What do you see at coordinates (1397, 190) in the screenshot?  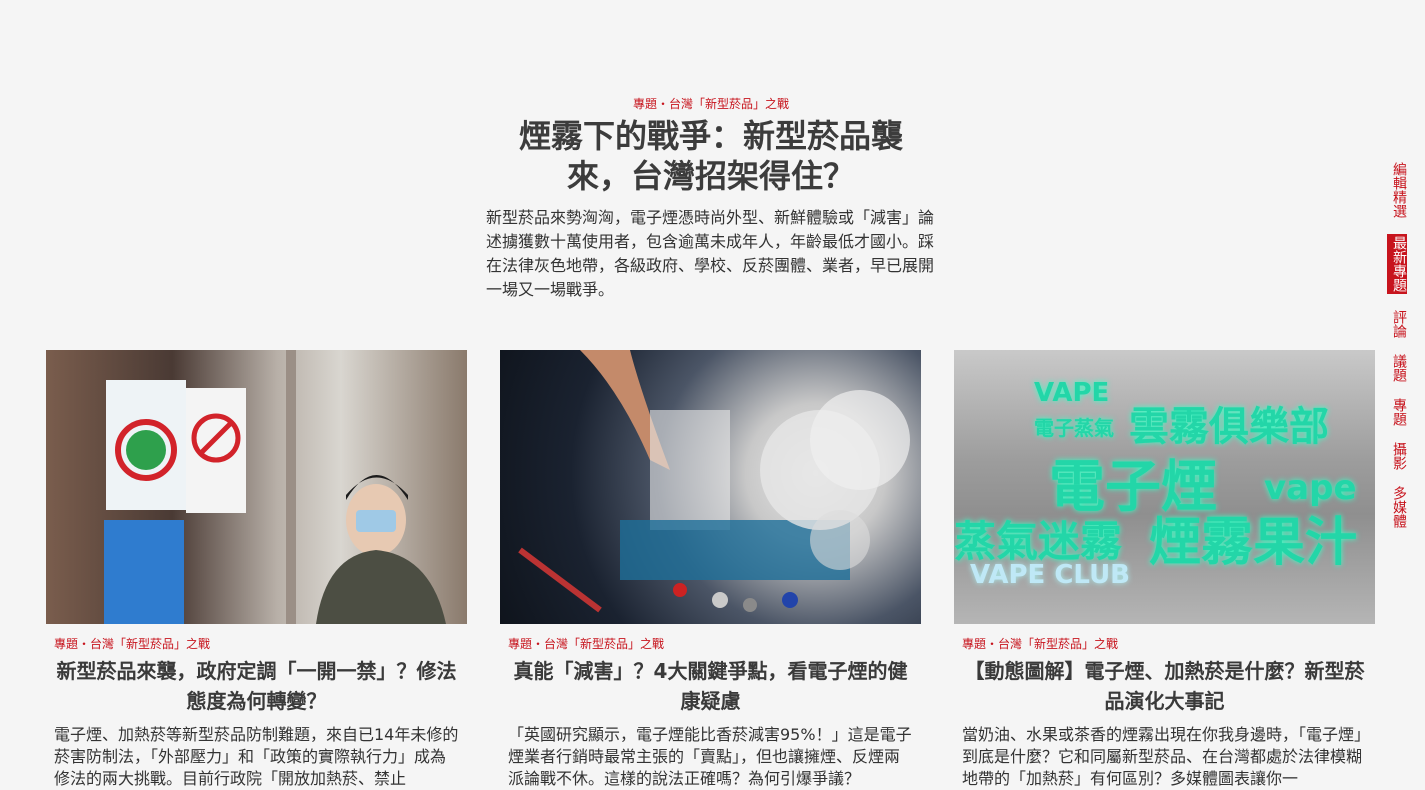 I see `nav-item-editors-picks: 編輯精選` at bounding box center [1397, 190].